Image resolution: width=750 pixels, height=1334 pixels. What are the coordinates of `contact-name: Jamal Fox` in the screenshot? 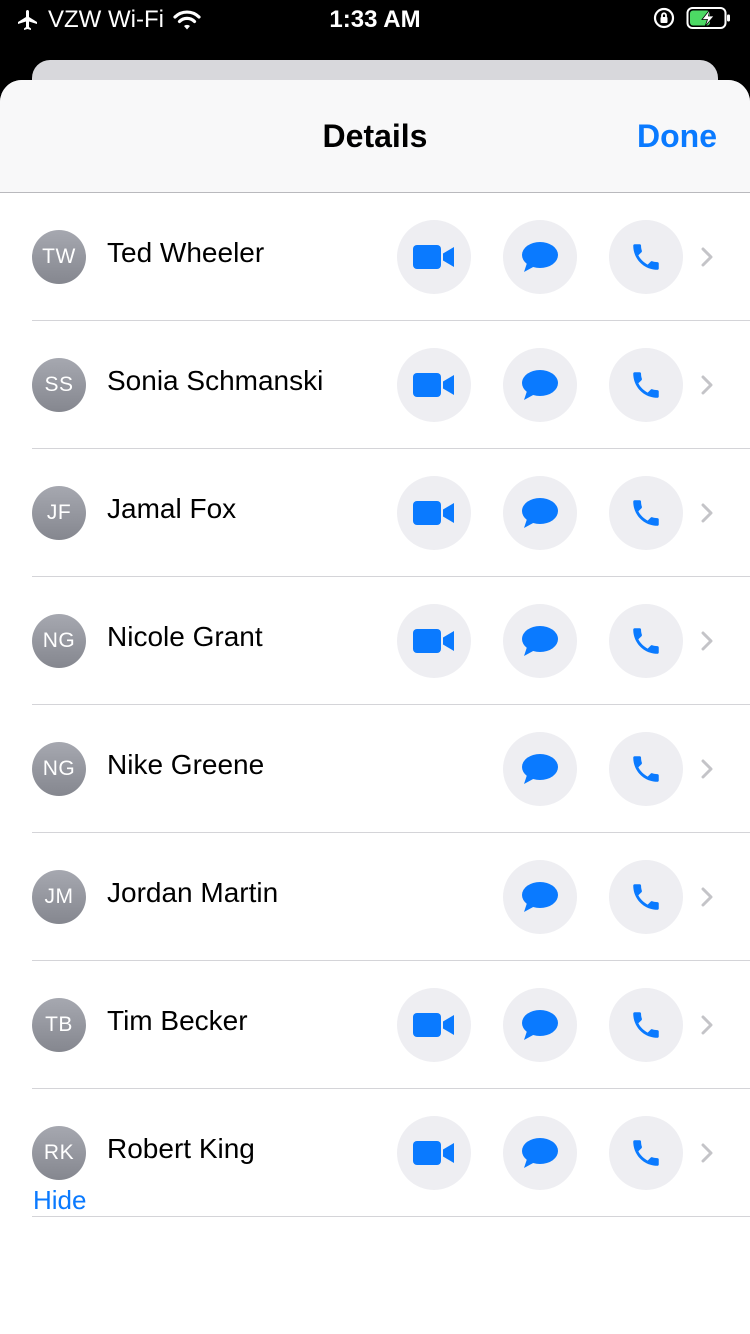 It's located at (172, 508).